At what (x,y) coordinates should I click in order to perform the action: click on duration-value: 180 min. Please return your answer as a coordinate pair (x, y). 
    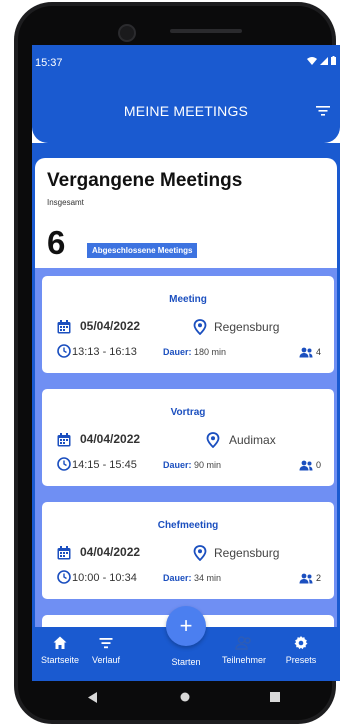
    Looking at the image, I should click on (210, 352).